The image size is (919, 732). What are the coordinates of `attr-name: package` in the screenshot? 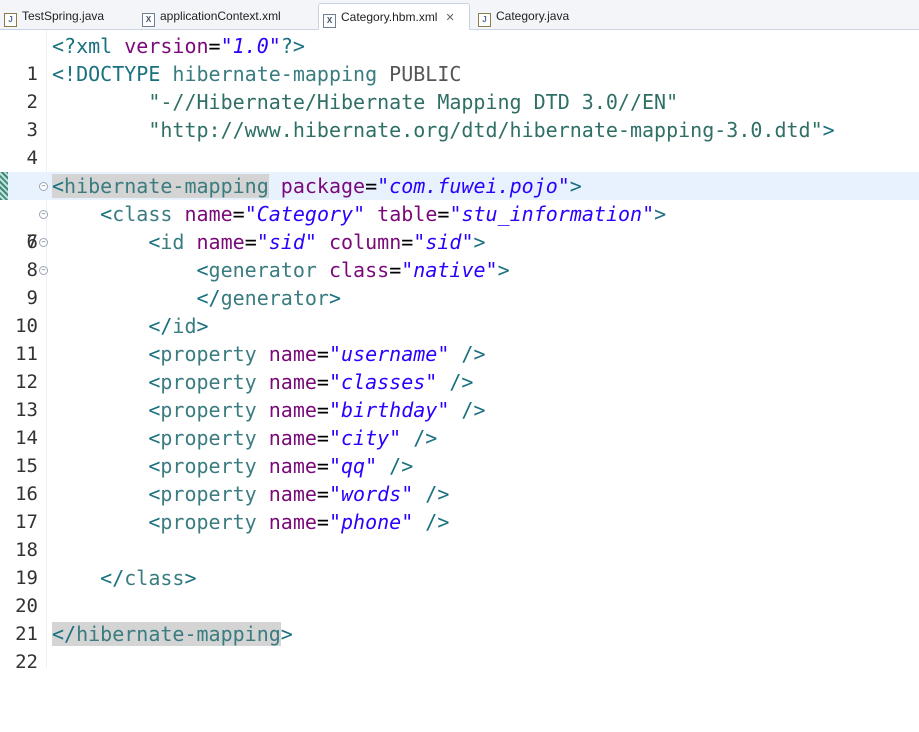 It's located at (323, 186).